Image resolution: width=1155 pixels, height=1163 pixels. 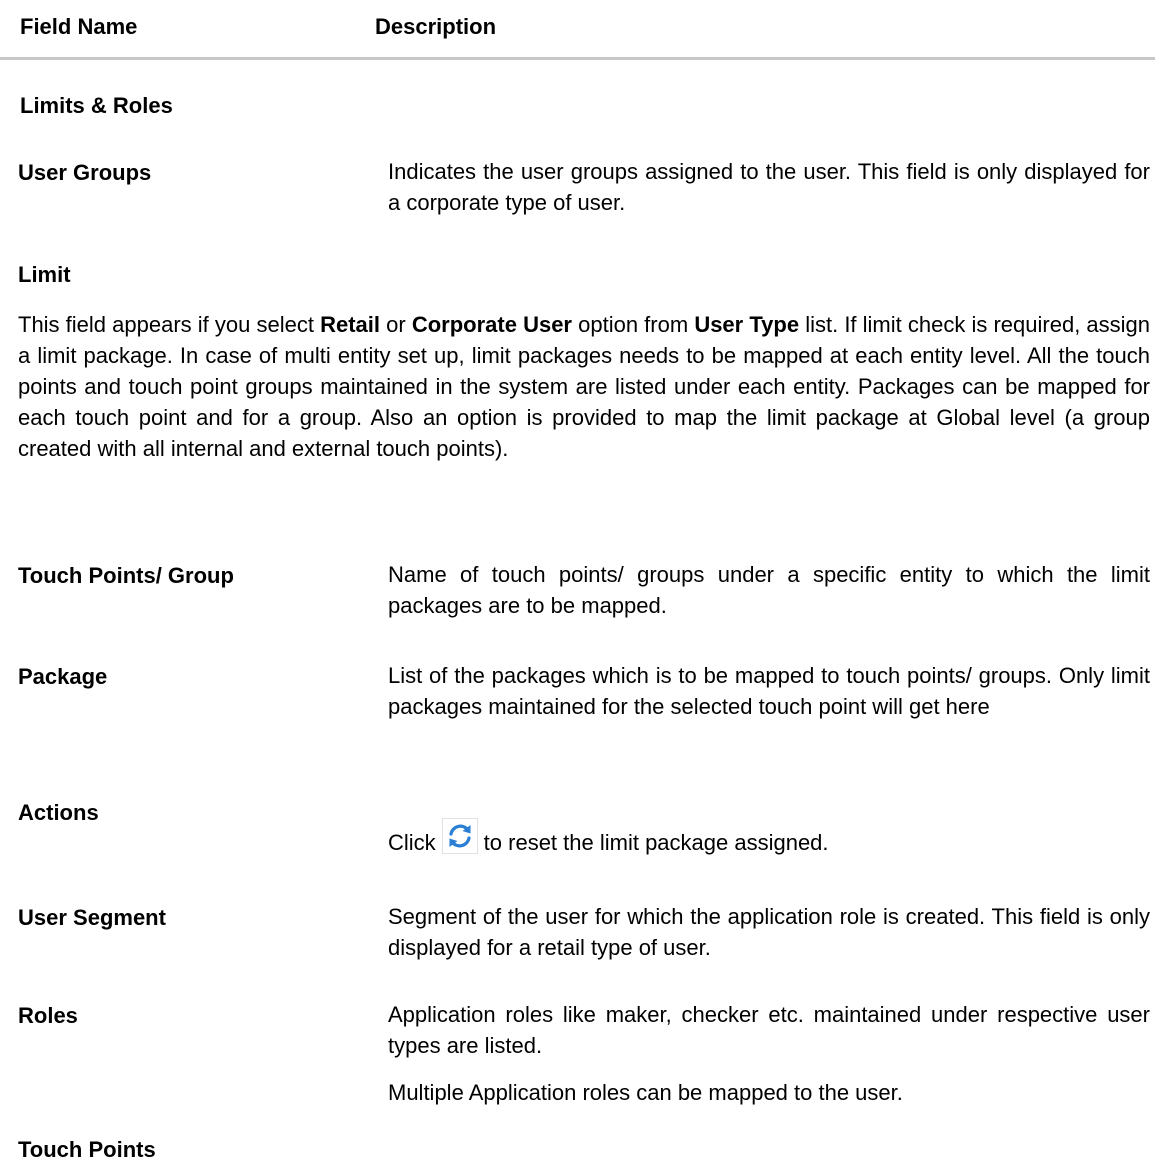 I want to click on field-user-segment: User Segment, so click(x=92, y=917).